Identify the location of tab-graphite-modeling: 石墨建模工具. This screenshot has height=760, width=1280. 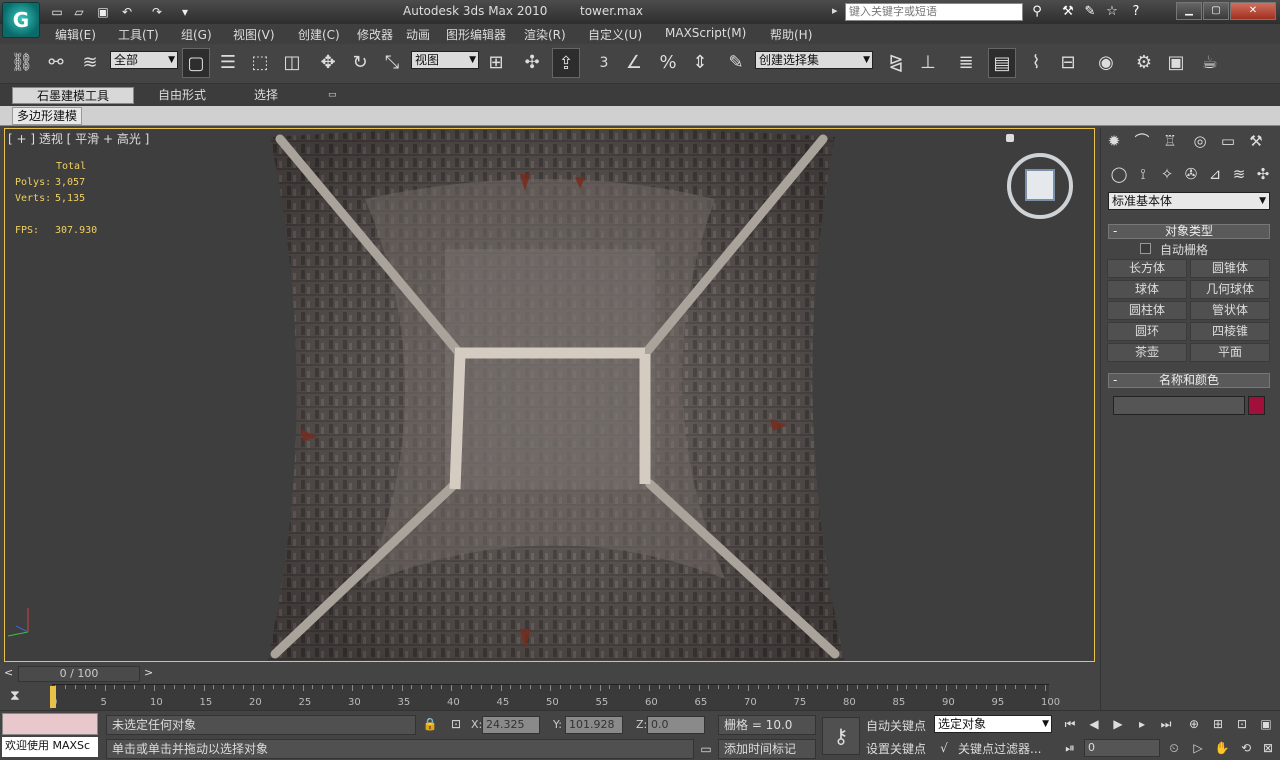
(73, 95).